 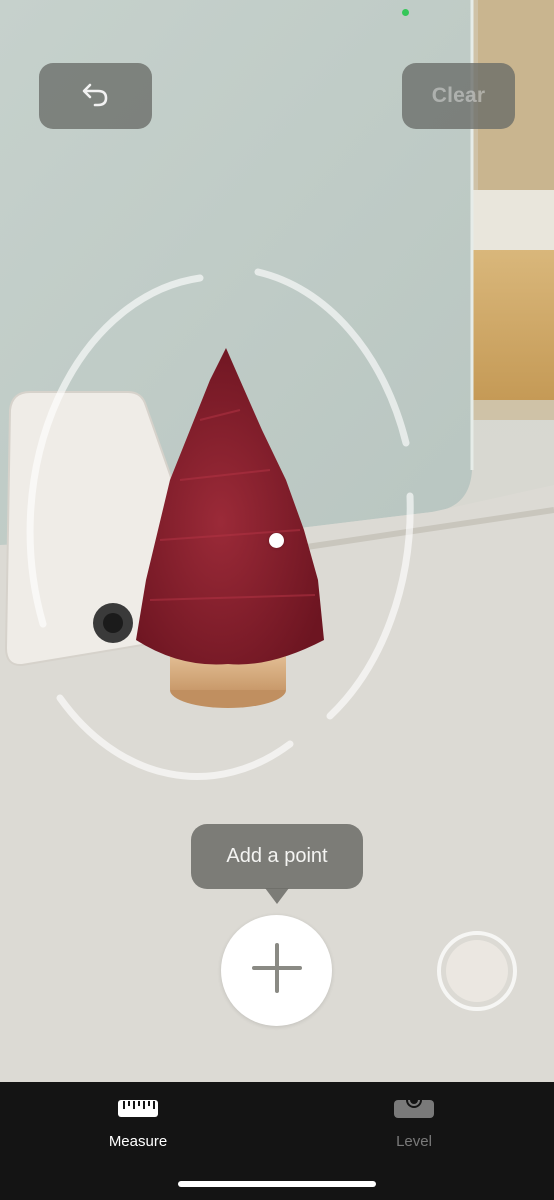 I want to click on clear-button: Clear, so click(x=458, y=96).